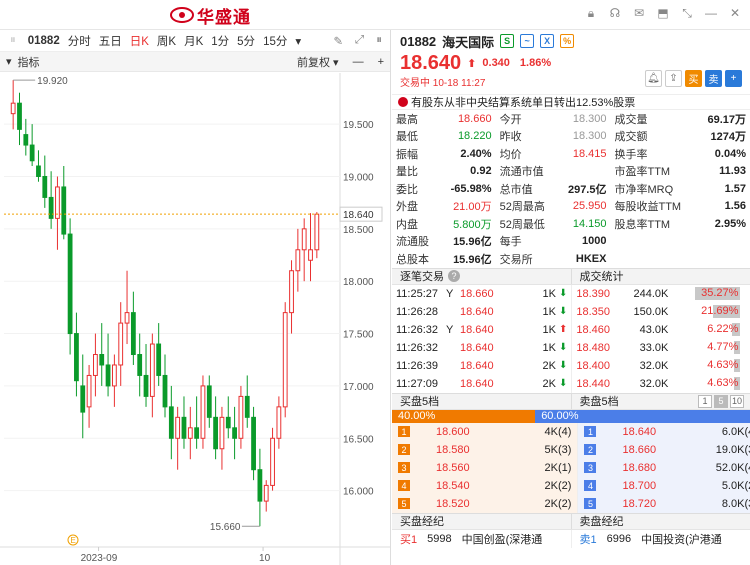 The width and height of the screenshot is (750, 565). What do you see at coordinates (193, 41) in the screenshot?
I see `tab-period-4: 月K` at bounding box center [193, 41].